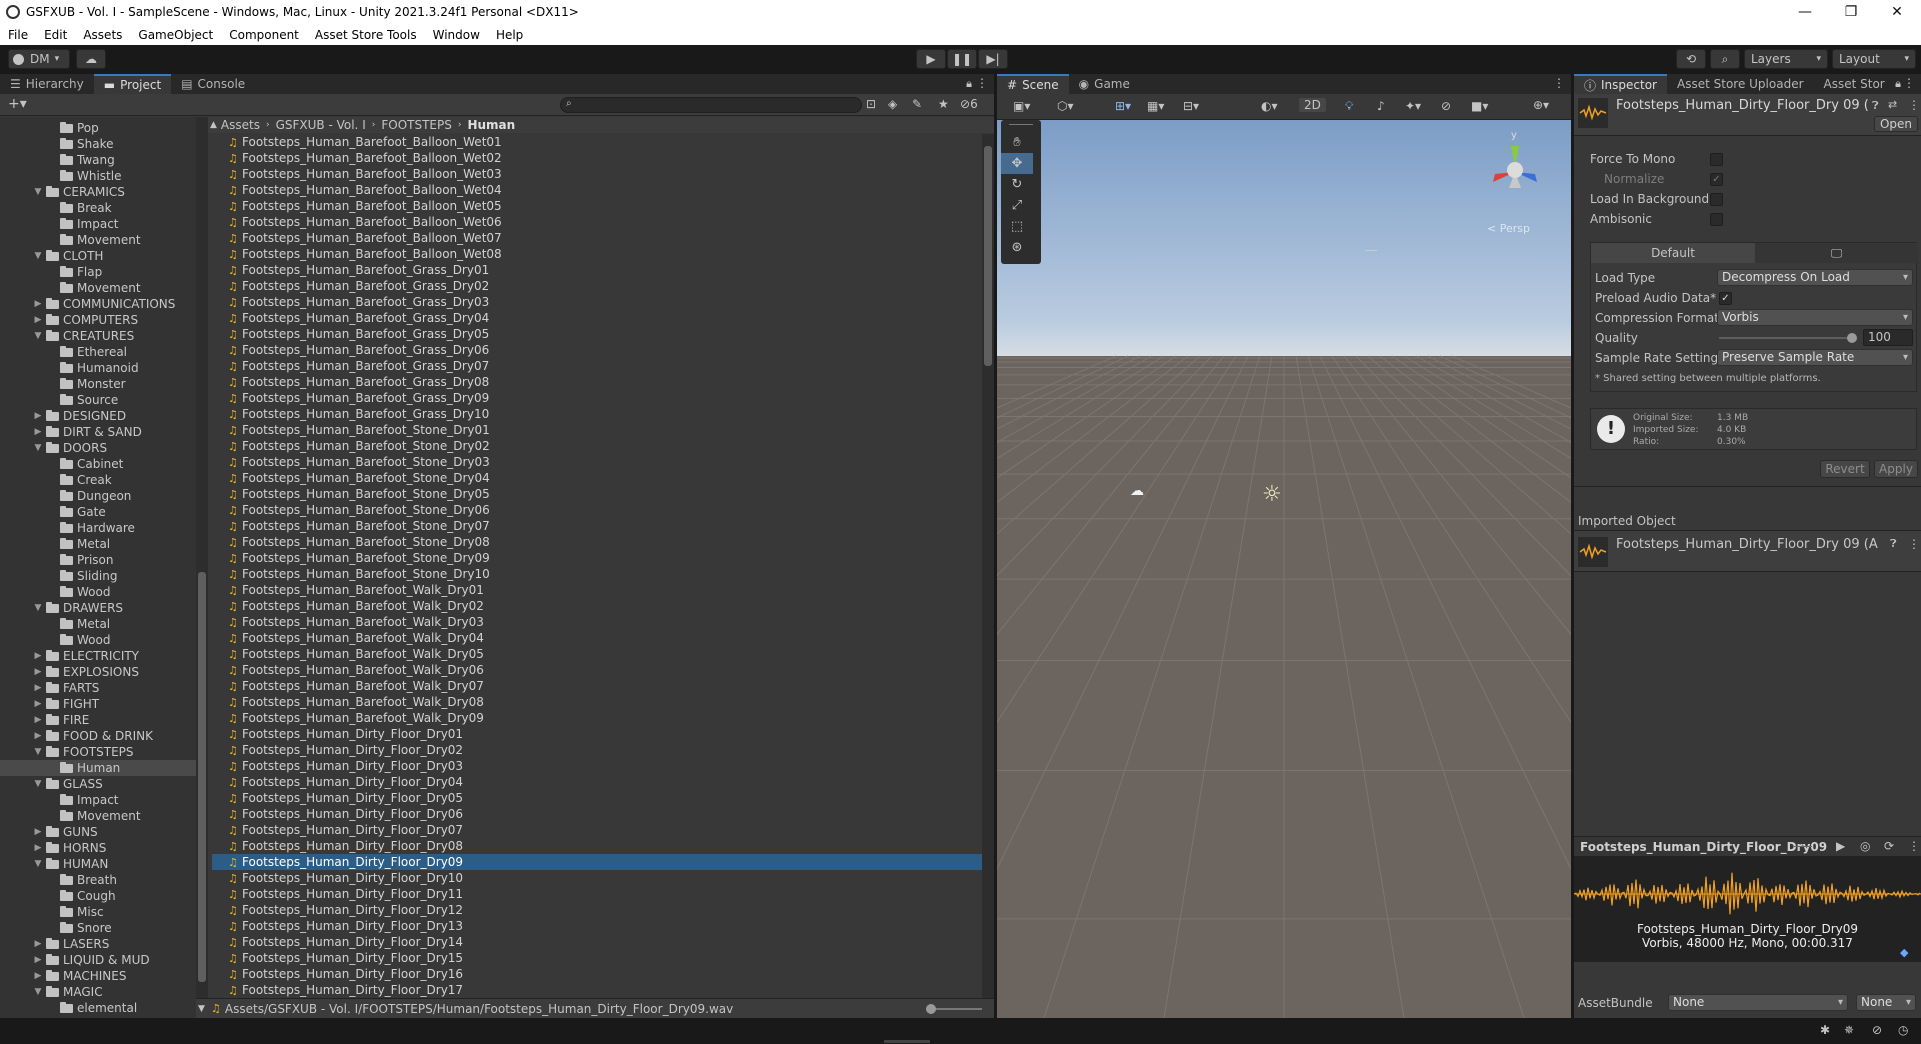 The height and width of the screenshot is (1044, 1921). Describe the element at coordinates (1805, 12) in the screenshot. I see `minimize-icon: —` at that location.